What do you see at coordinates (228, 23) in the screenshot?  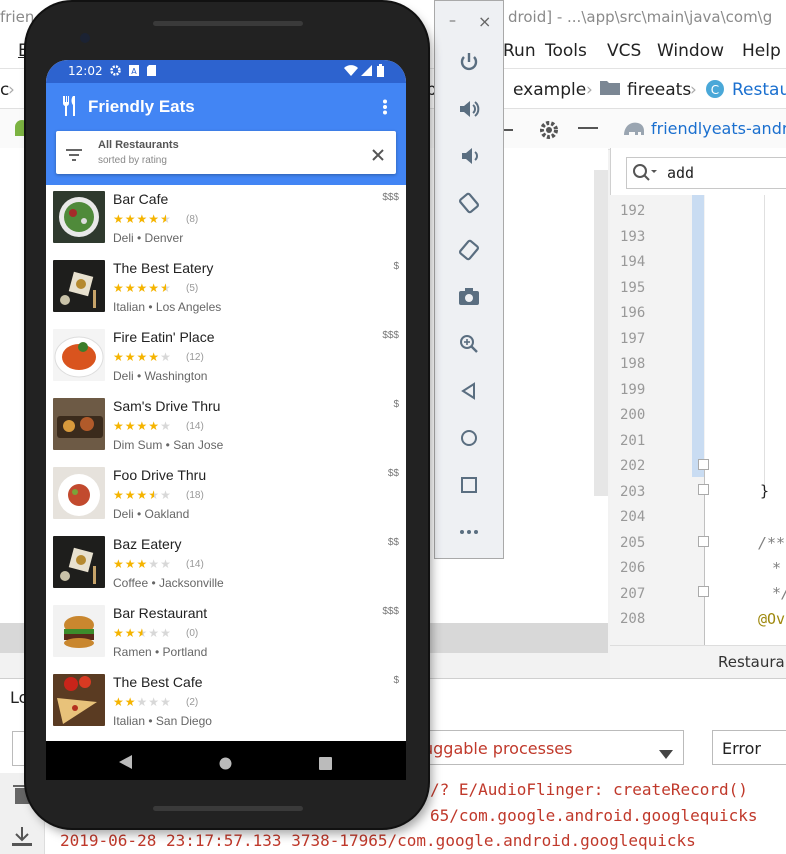 I see `speaker-grille` at bounding box center [228, 23].